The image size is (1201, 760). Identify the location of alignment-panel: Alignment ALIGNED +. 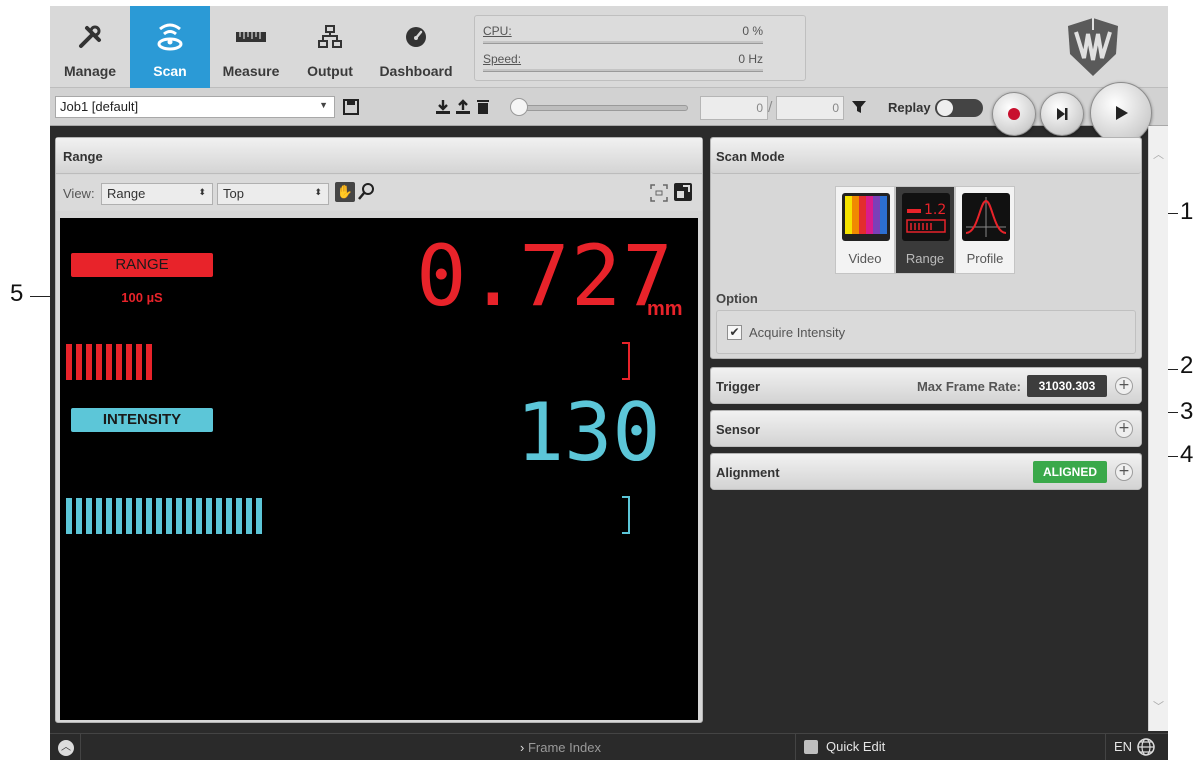
(926, 471).